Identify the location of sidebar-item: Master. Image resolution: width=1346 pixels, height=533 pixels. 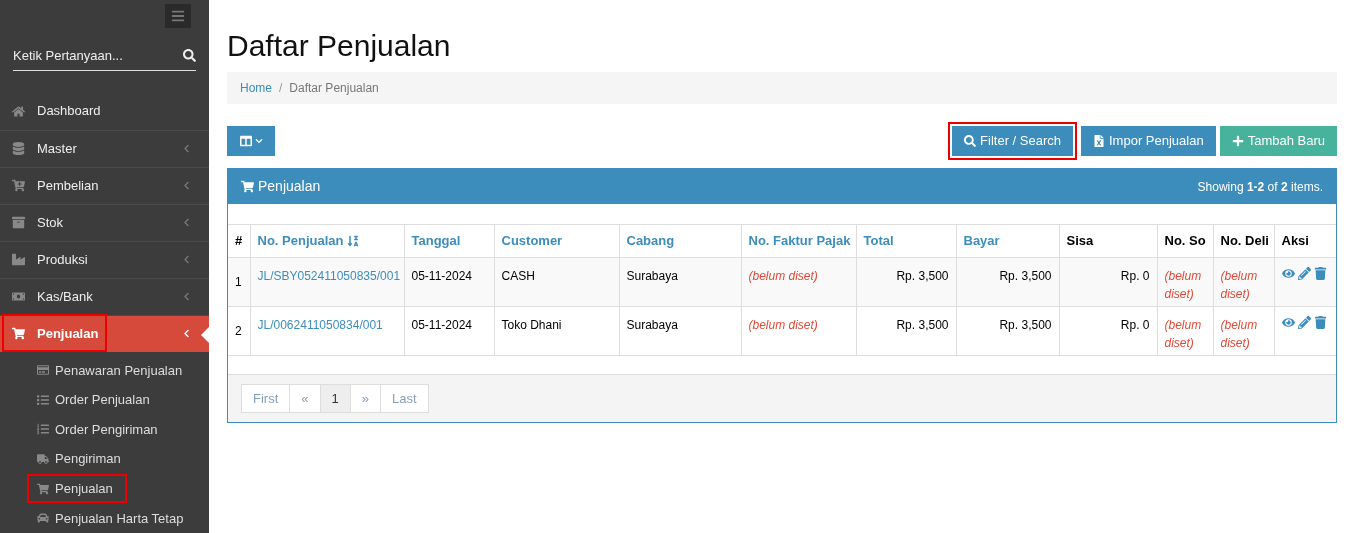
(104, 148).